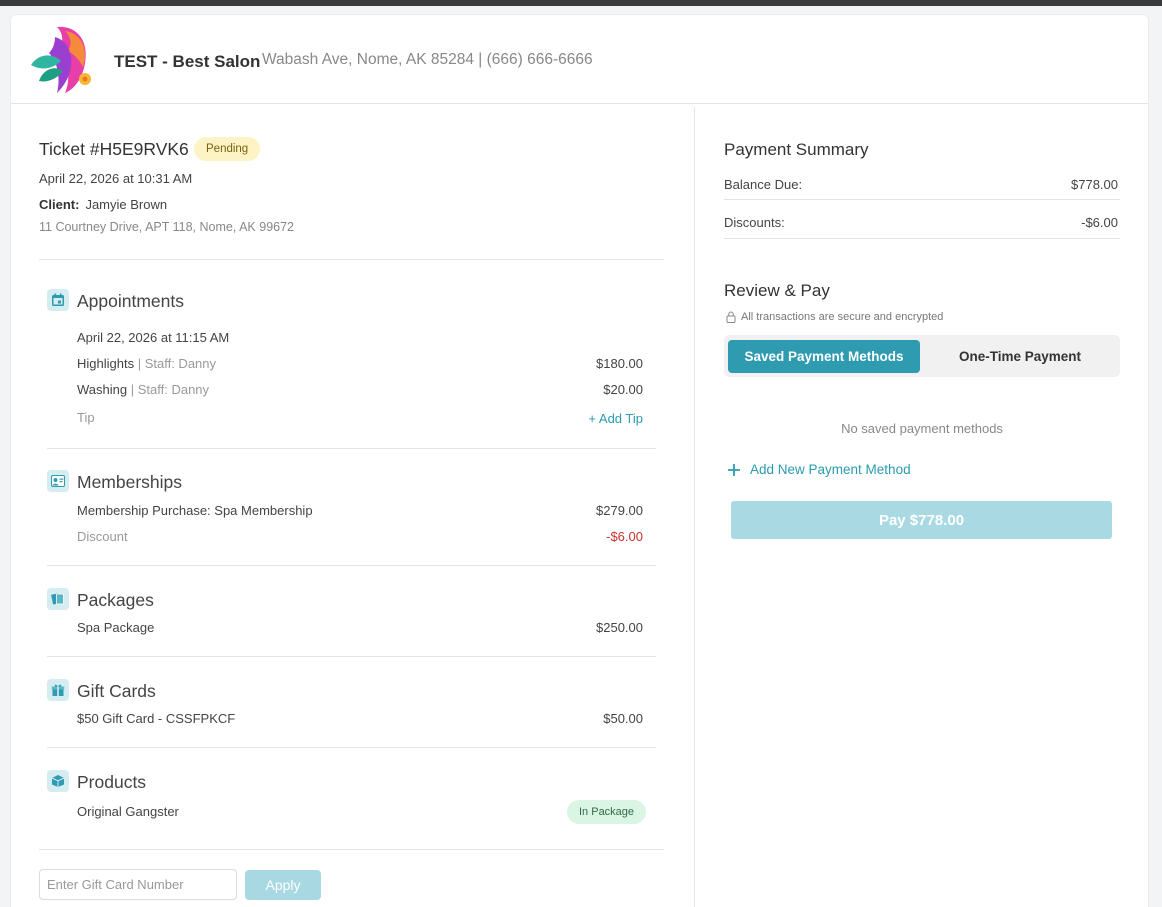 The height and width of the screenshot is (907, 1162). Describe the element at coordinates (187, 61) in the screenshot. I see `salon-name: TEST - Best Salon` at that location.